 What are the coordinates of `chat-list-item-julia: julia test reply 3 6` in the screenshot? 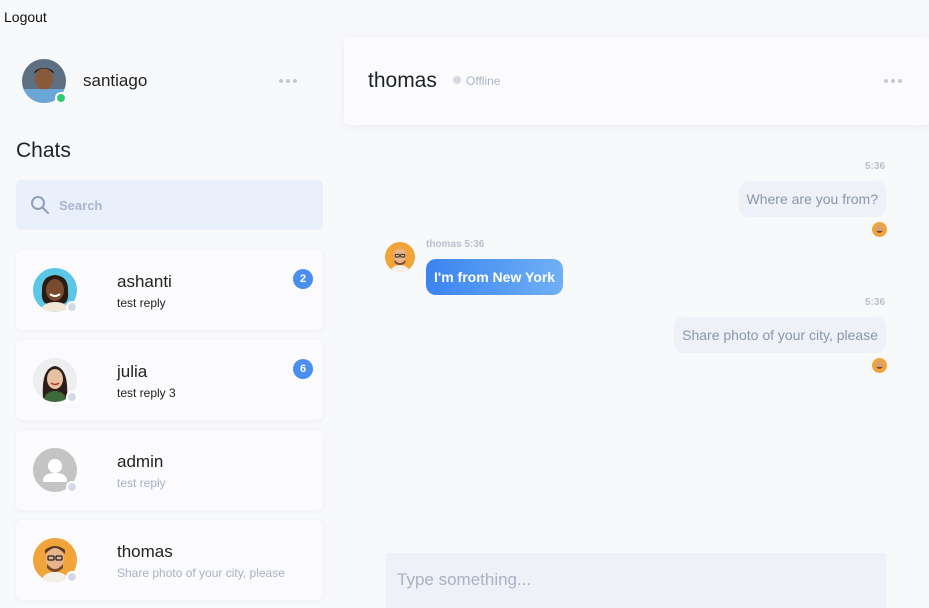 It's located at (169, 380).